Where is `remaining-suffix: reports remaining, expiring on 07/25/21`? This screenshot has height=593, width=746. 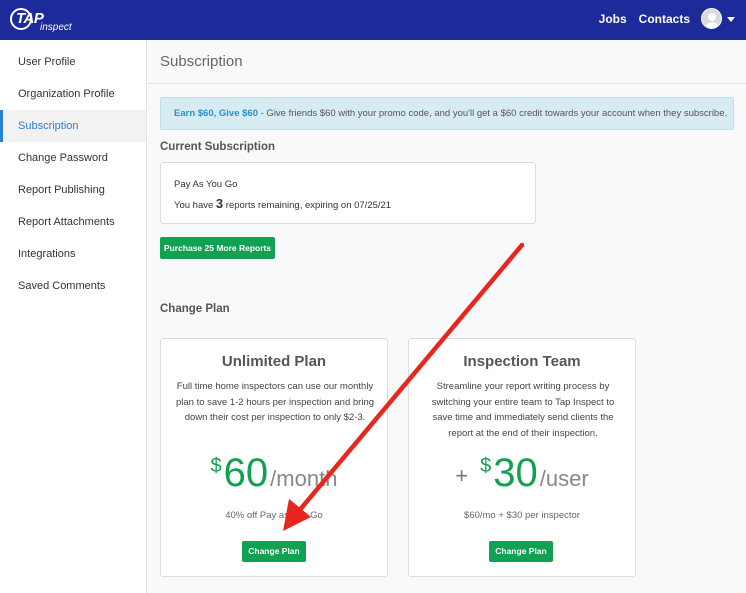 remaining-suffix: reports remaining, expiring on 07/25/21 is located at coordinates (307, 205).